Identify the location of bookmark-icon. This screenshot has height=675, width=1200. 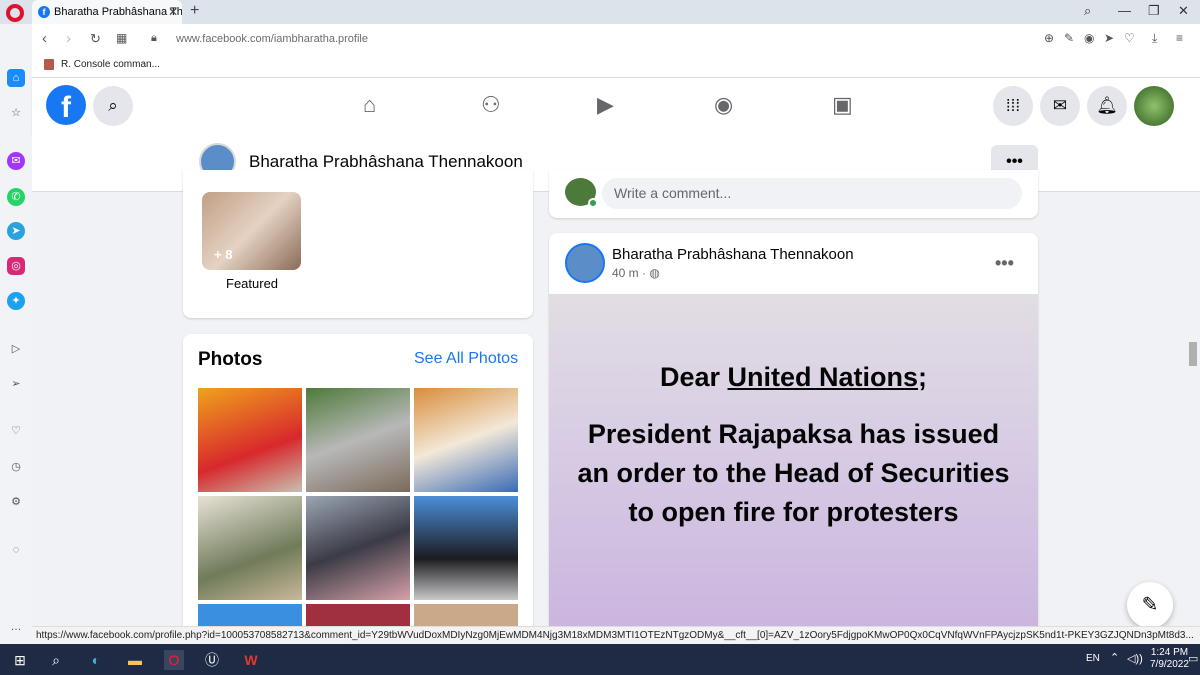
(49, 64).